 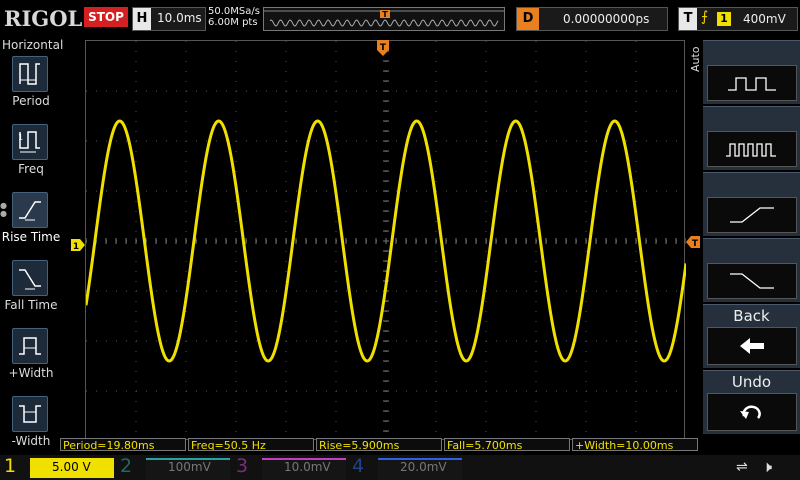 I want to click on measure-period: Period, so click(x=31, y=89).